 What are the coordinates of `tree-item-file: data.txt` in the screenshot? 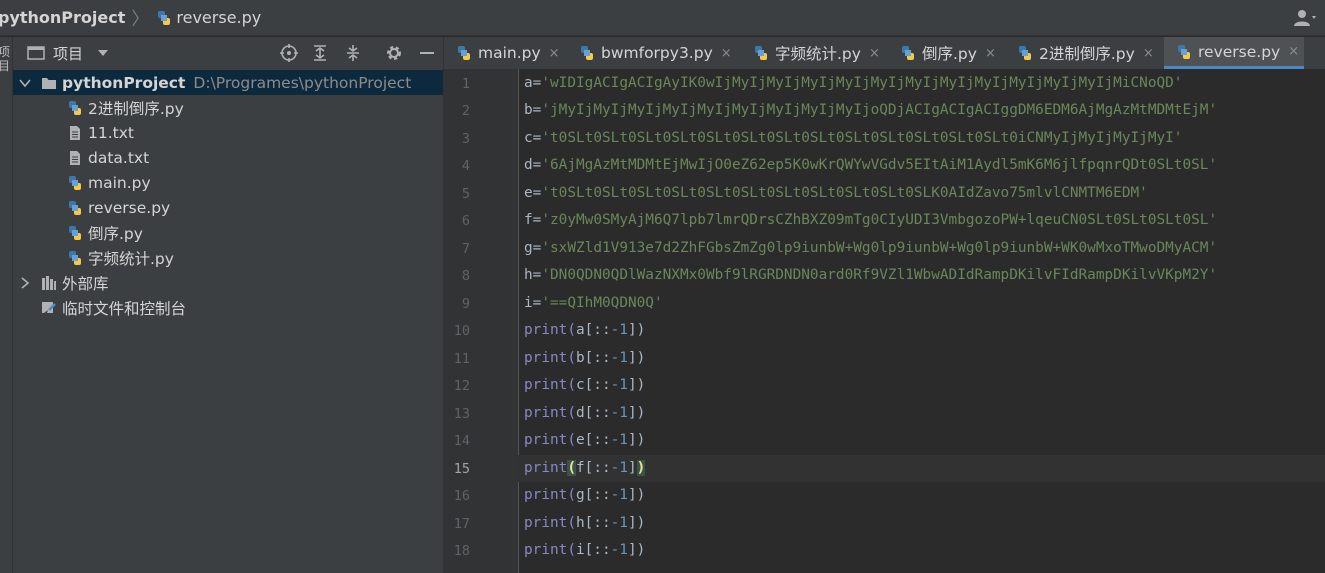 It's located at (228, 157).